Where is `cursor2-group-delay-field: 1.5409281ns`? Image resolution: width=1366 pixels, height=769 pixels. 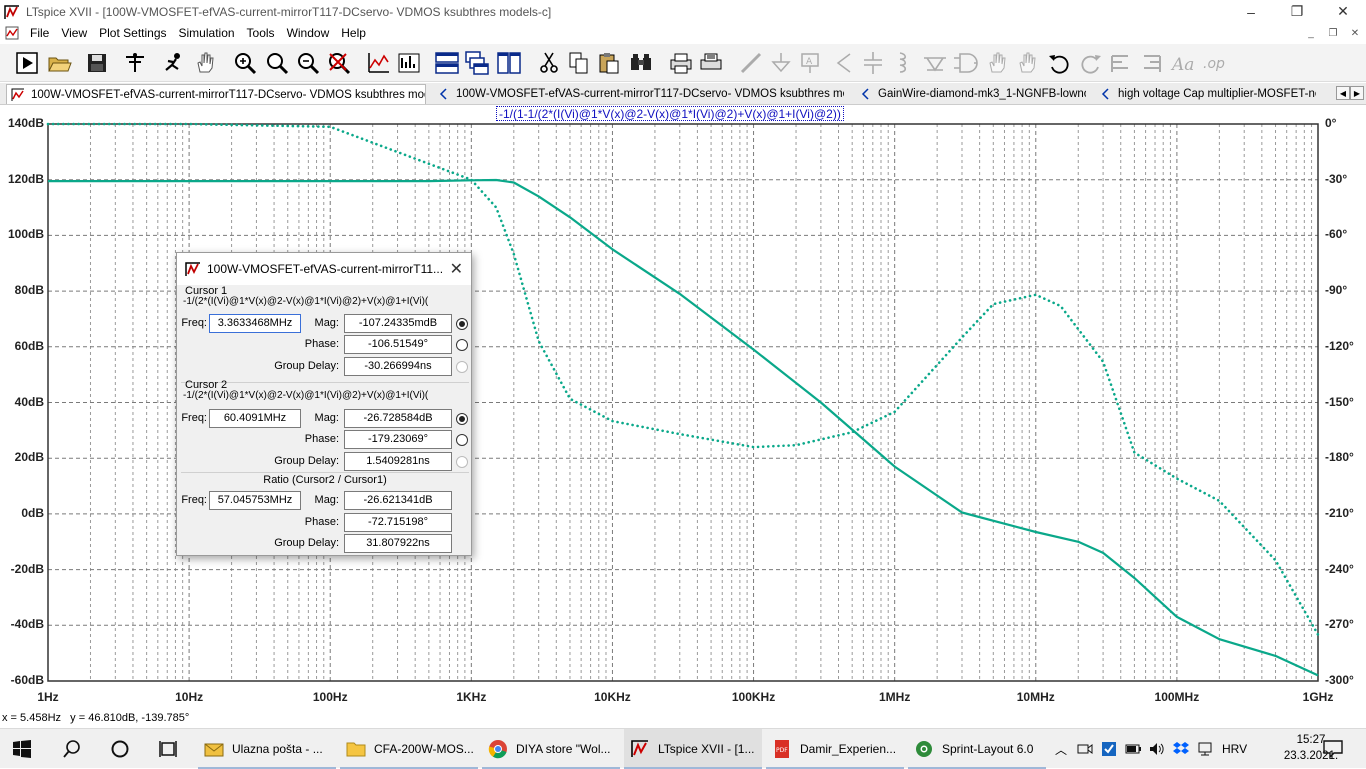 cursor2-group-delay-field: 1.5409281ns is located at coordinates (398, 461).